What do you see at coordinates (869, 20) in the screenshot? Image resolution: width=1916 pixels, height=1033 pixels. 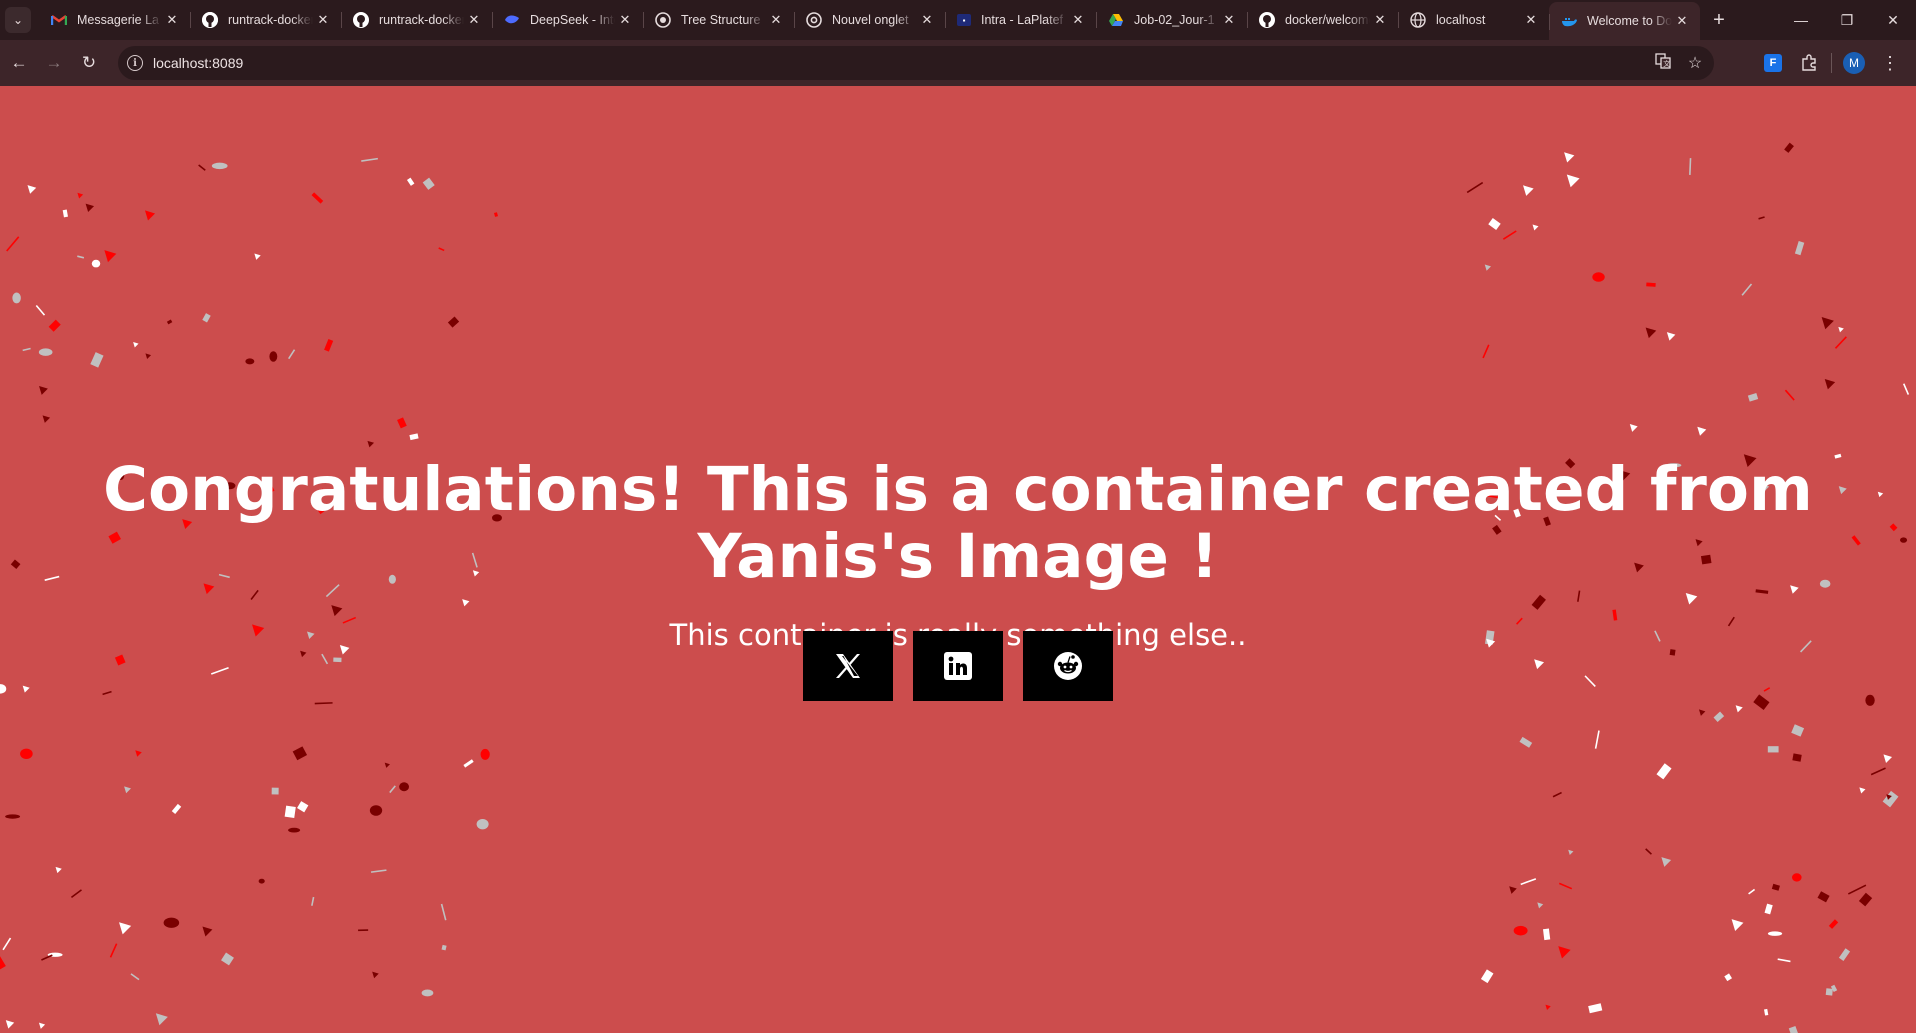 I see `tab-nouvel-onglet: Nouvel onglet ✕` at bounding box center [869, 20].